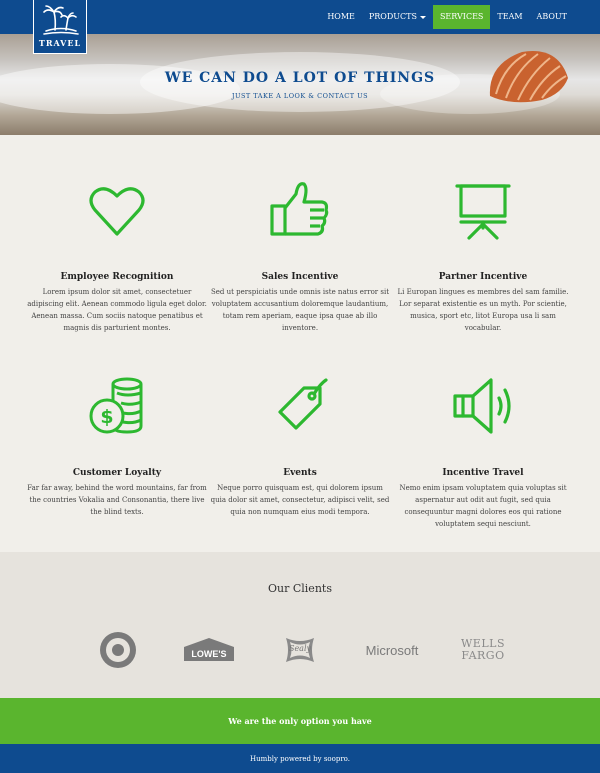  I want to click on nav-home-label: HOME, so click(341, 16).